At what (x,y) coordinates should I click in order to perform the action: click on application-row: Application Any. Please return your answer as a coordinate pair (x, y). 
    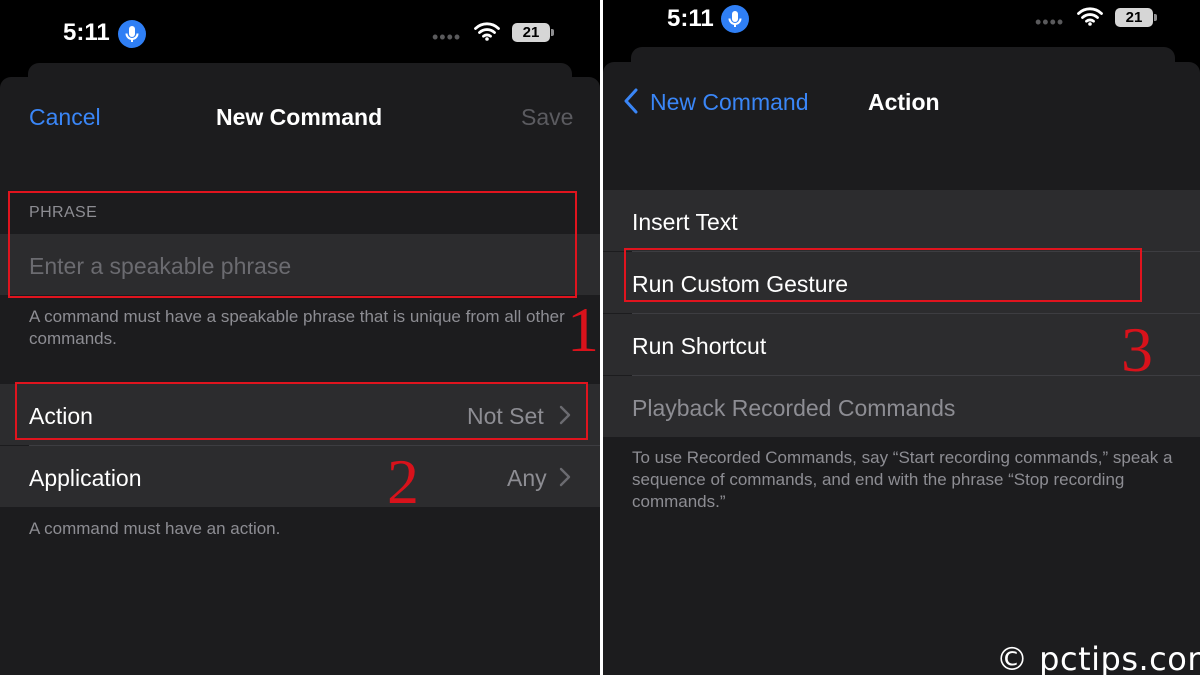
    Looking at the image, I should click on (300, 476).